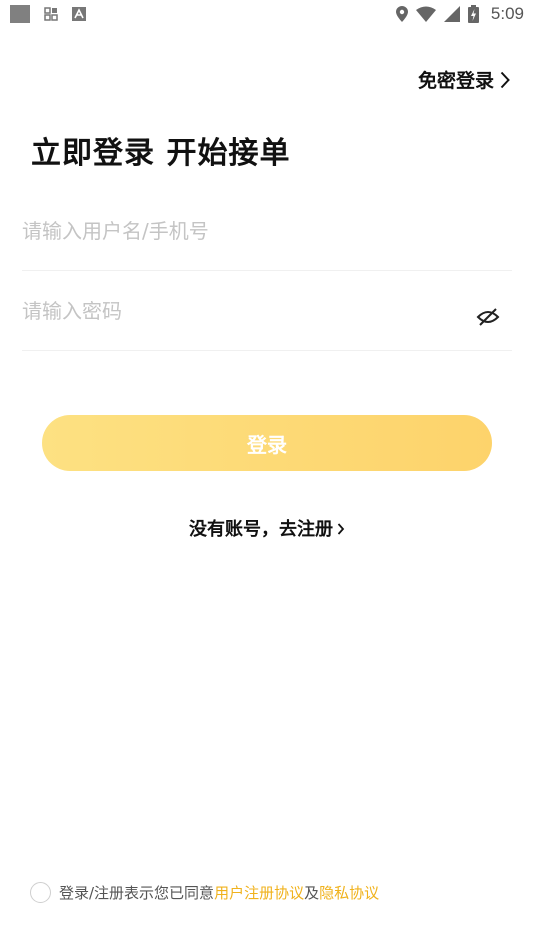  I want to click on status-bar-right: 5:09, so click(459, 14).